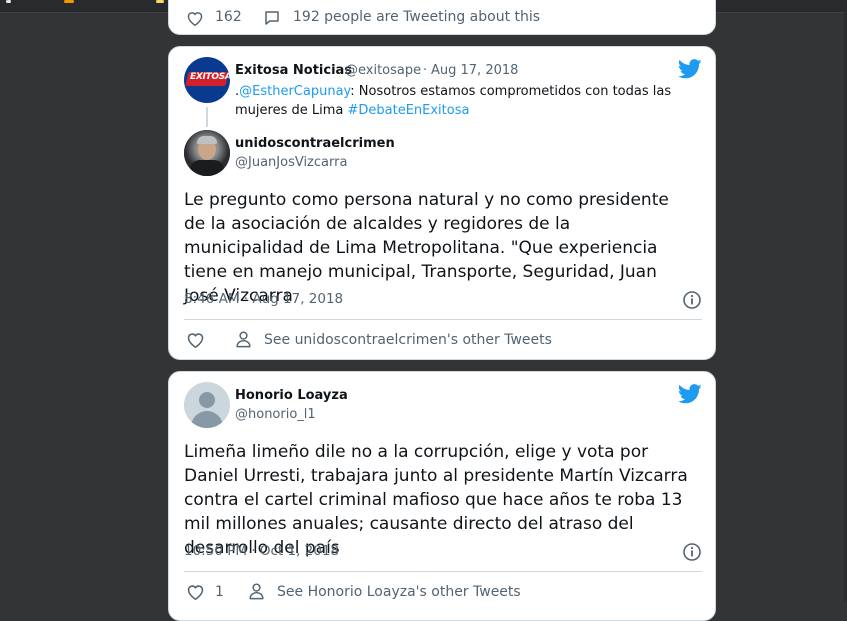 The image size is (847, 621). What do you see at coordinates (228, 17) in the screenshot?
I see `like-count: 162` at bounding box center [228, 17].